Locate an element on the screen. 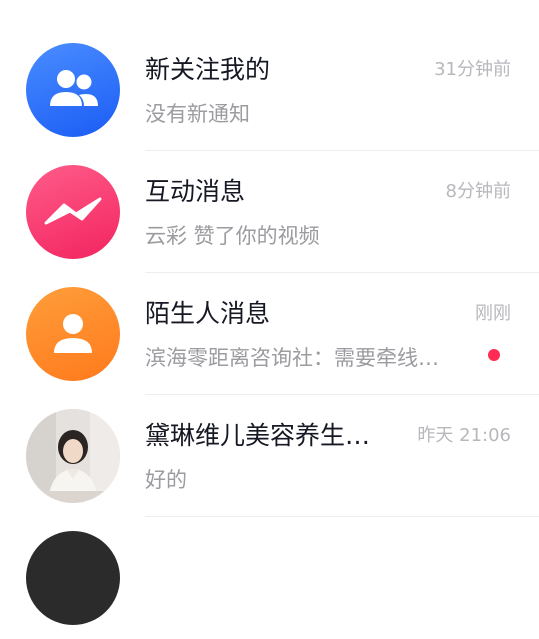  user-photo-avatar is located at coordinates (73, 456).